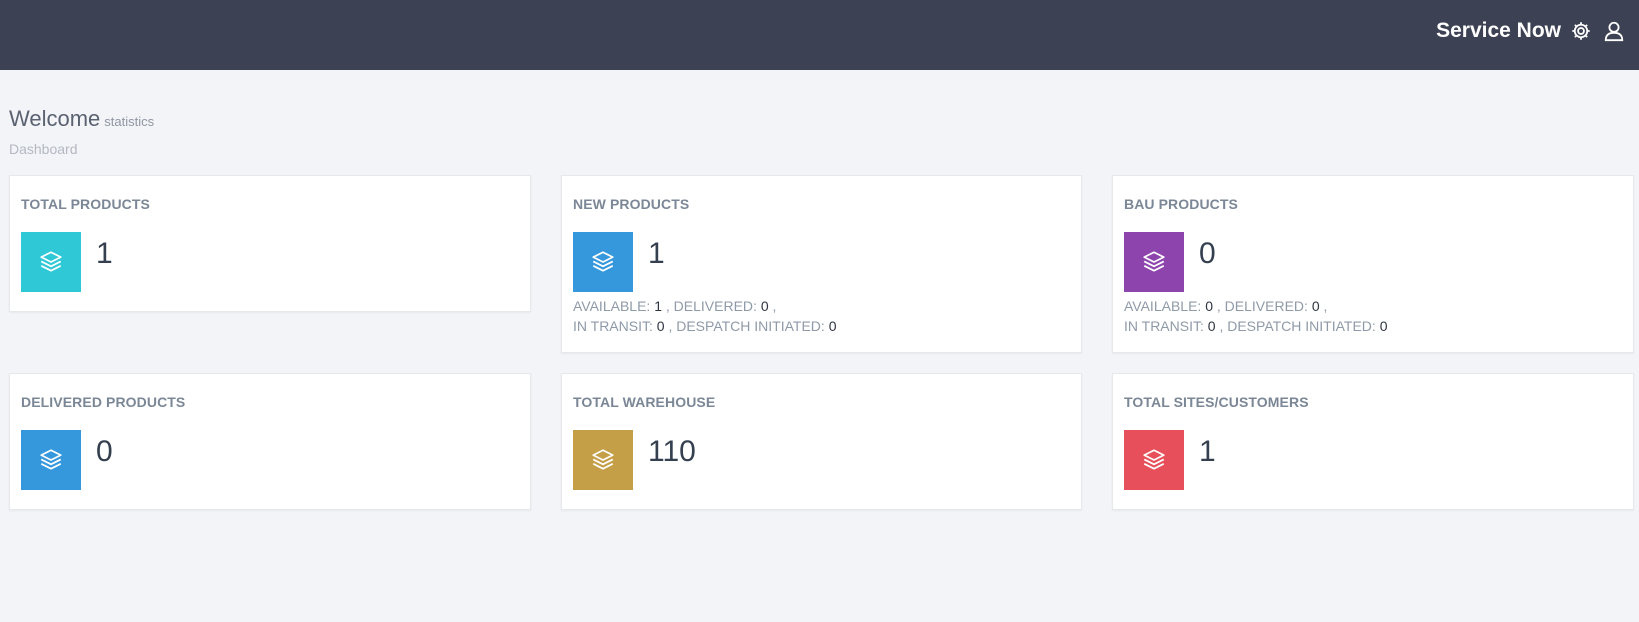  I want to click on card-total-warehouse: TOTAL WAREHOUSE 110, so click(821, 441).